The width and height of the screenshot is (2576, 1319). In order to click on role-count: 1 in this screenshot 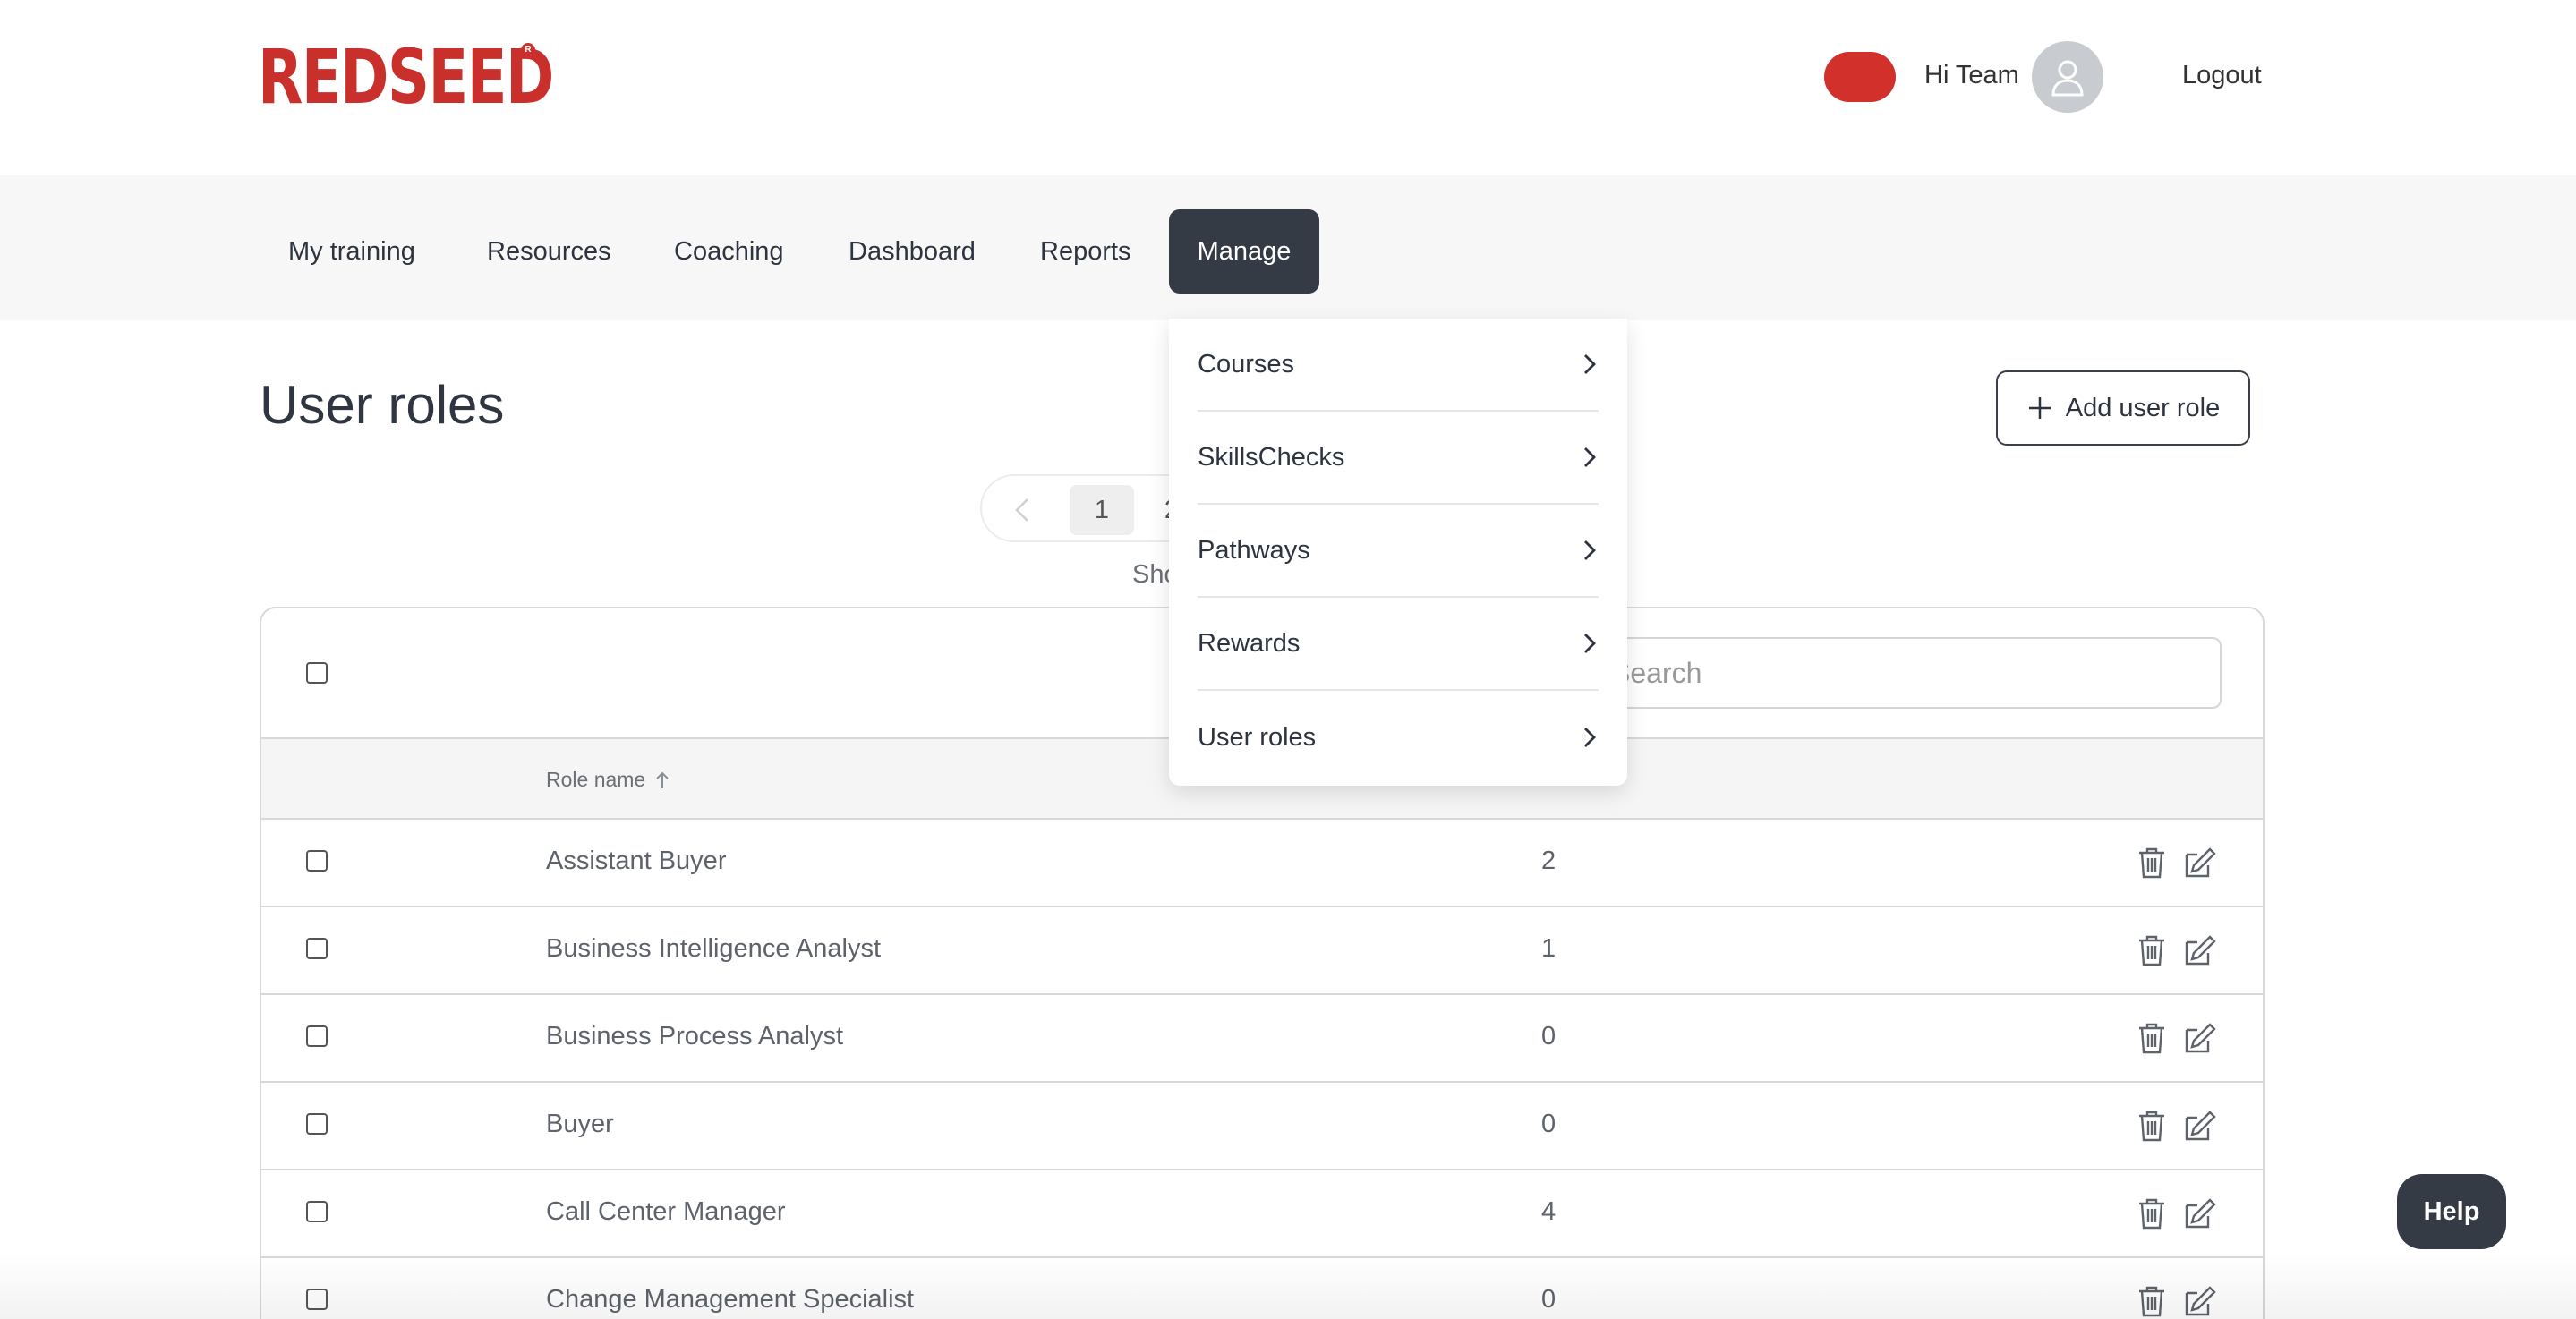, I will do `click(1549, 948)`.